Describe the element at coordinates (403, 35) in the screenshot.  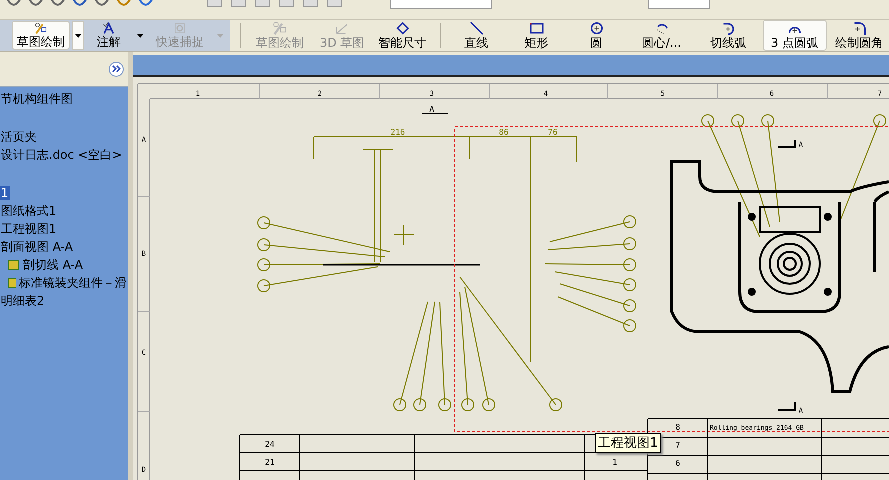
I see `toolbar-button: 智能尺寸` at that location.